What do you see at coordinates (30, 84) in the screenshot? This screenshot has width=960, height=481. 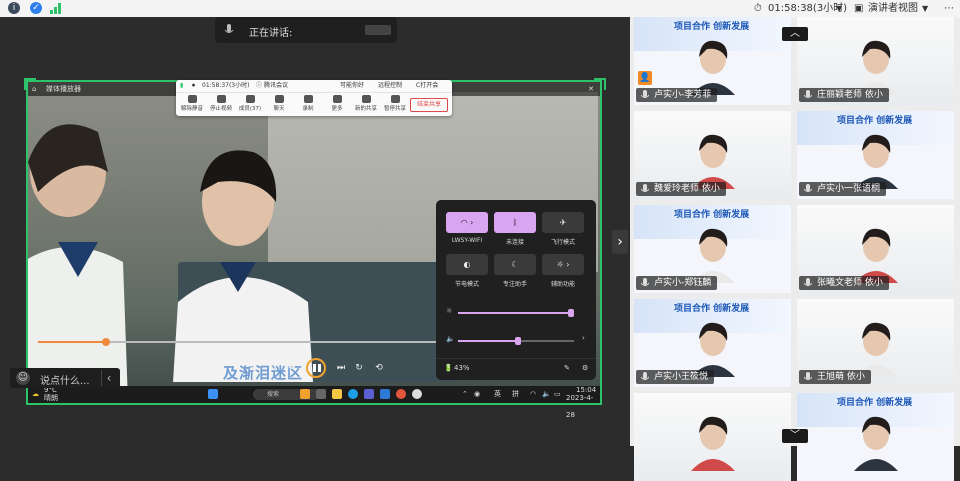 I see `frame-corner` at bounding box center [30, 84].